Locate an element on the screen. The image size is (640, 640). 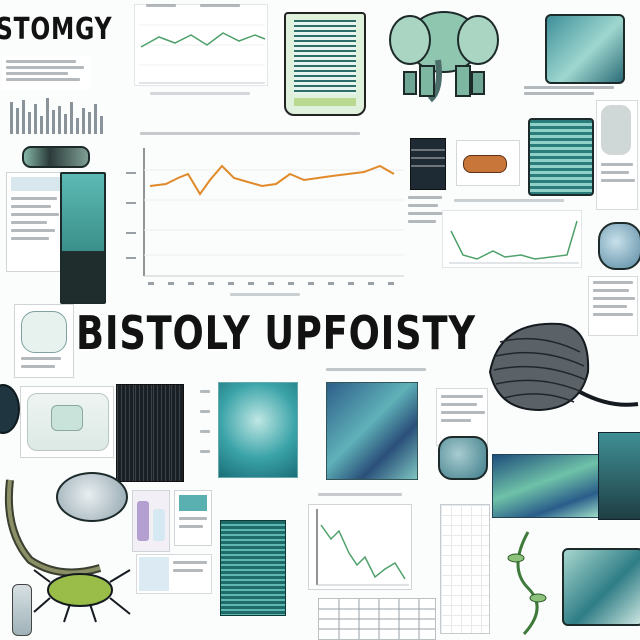
title-top-left: STOMGY is located at coordinates (56, 29).